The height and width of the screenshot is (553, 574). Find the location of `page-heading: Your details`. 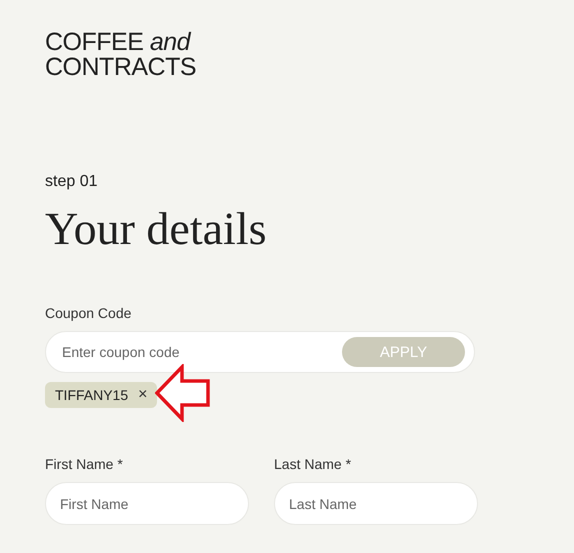

page-heading: Your details is located at coordinates (156, 229).